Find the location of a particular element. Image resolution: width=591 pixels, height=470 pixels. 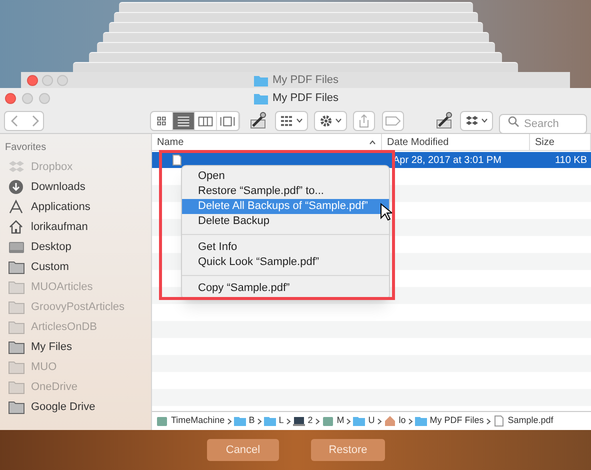

path-item: TimeMachine is located at coordinates (190, 421).